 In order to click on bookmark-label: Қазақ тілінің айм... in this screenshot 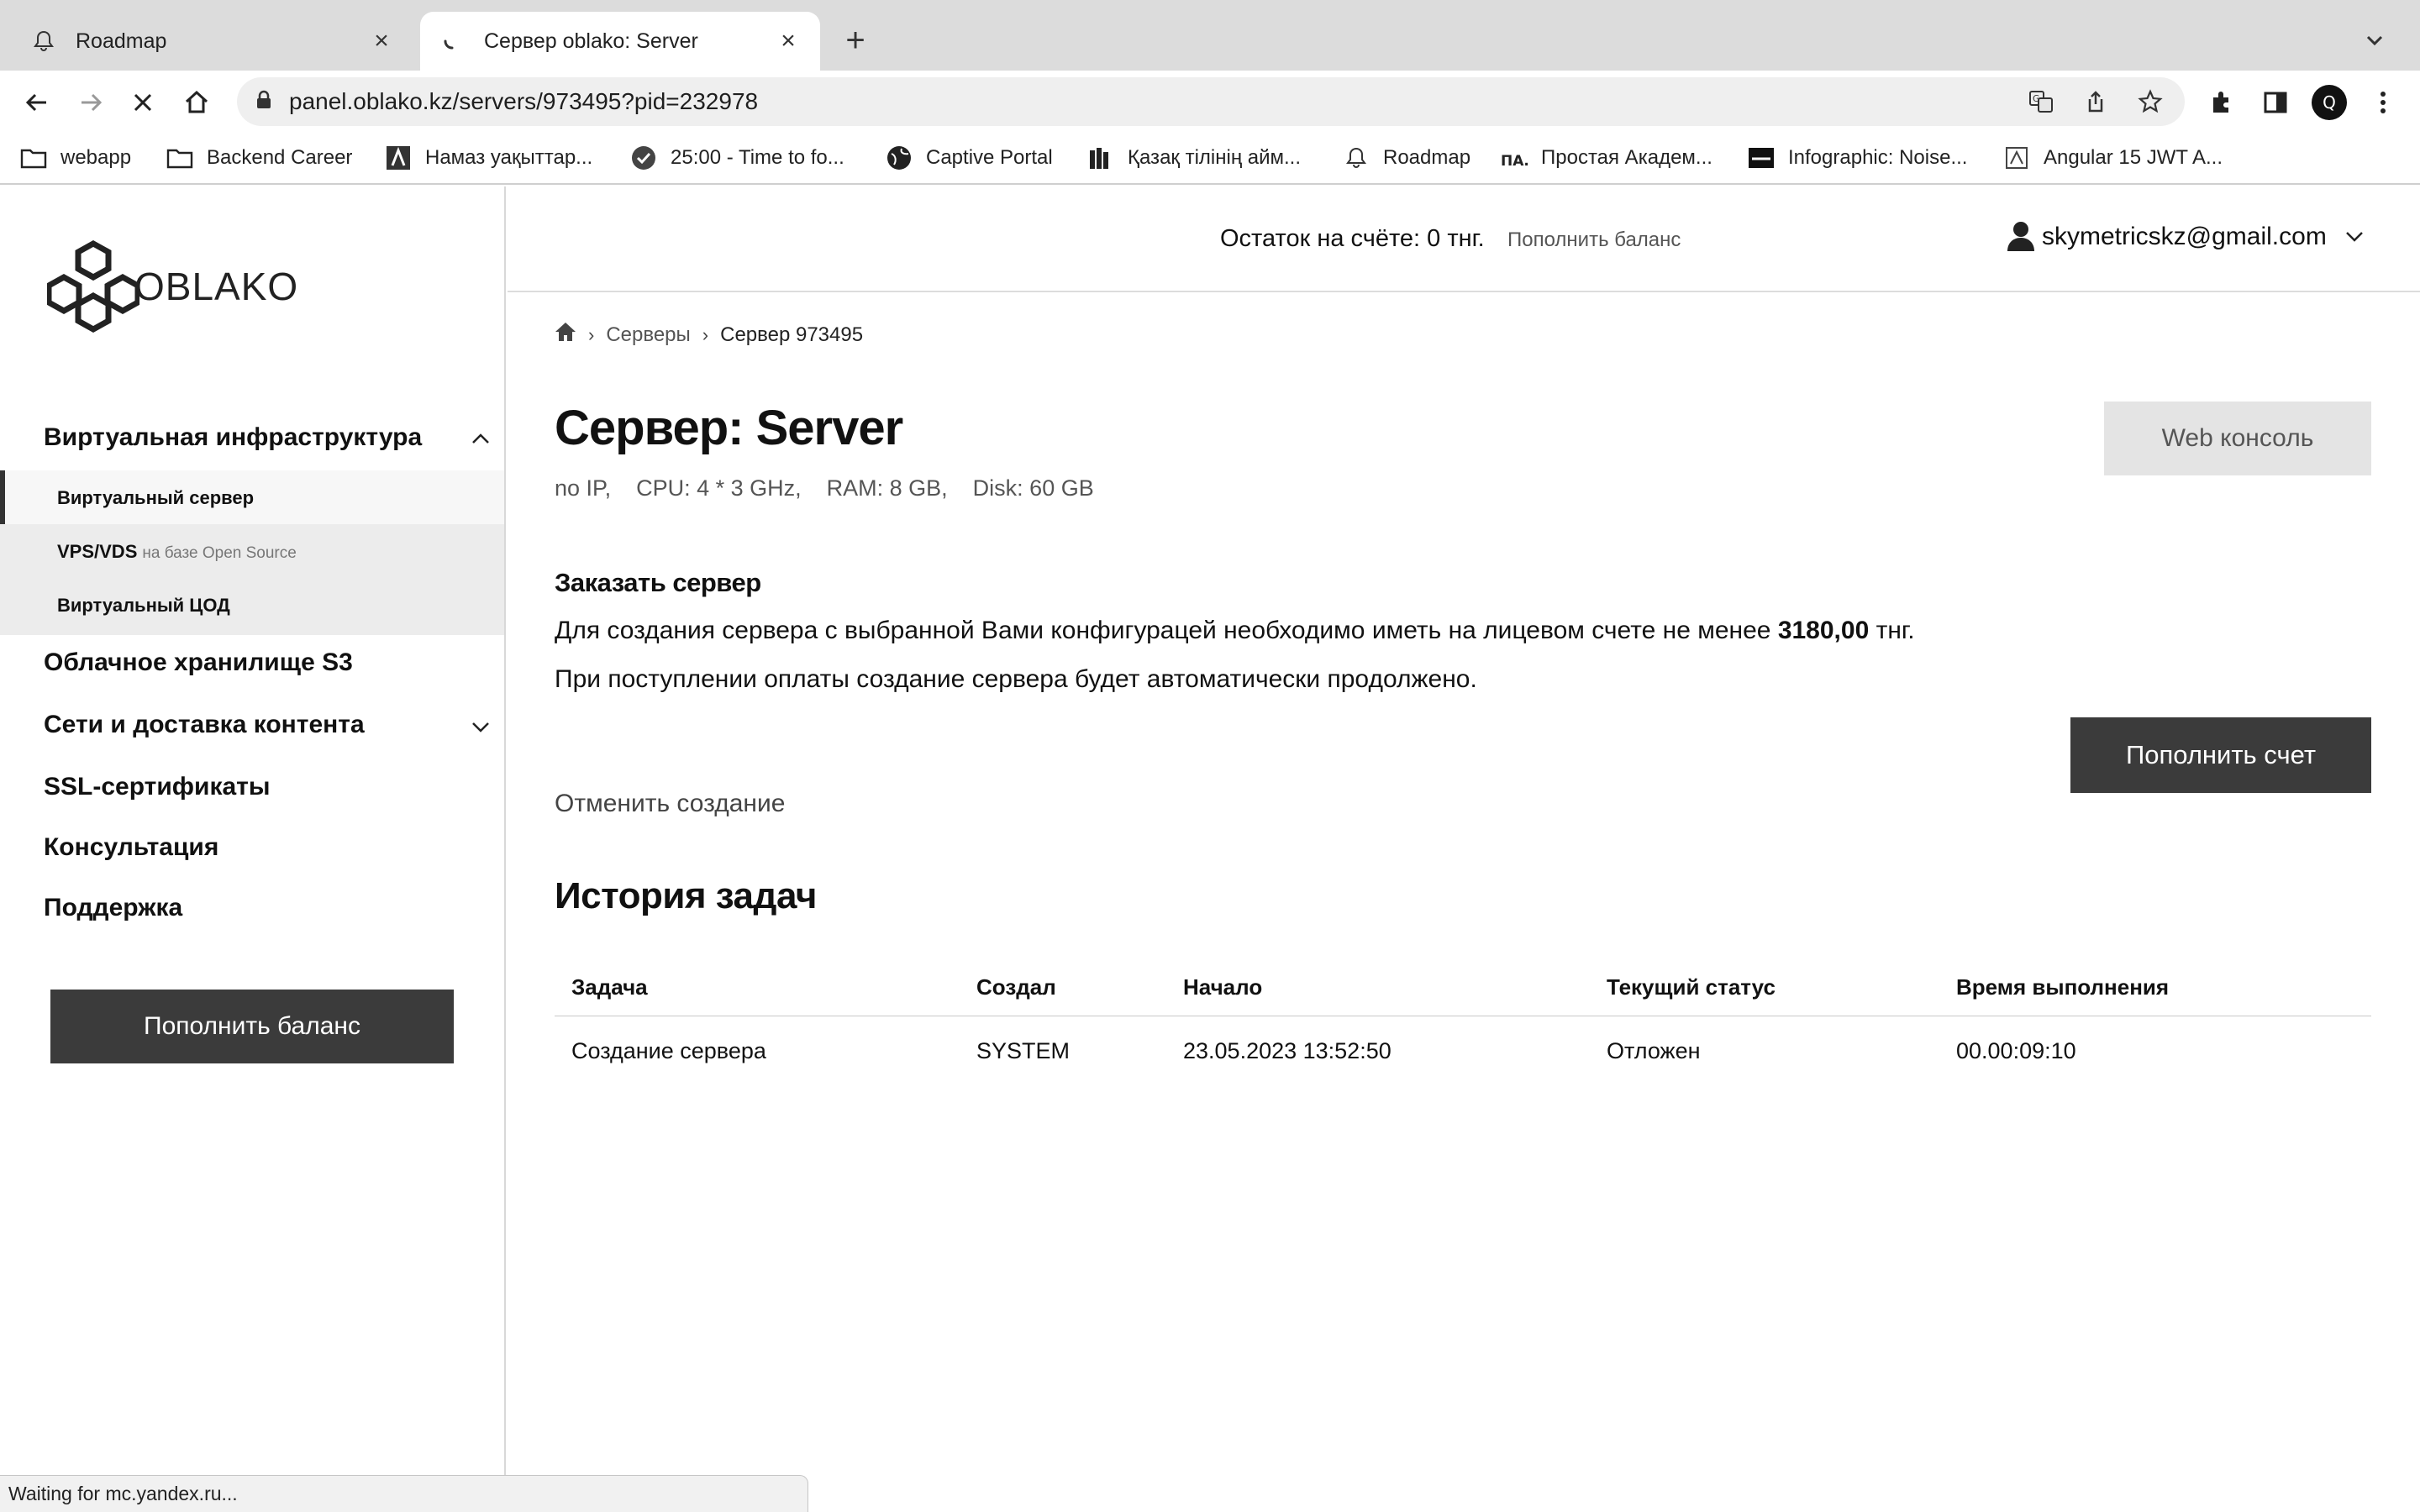, I will do `click(1215, 157)`.